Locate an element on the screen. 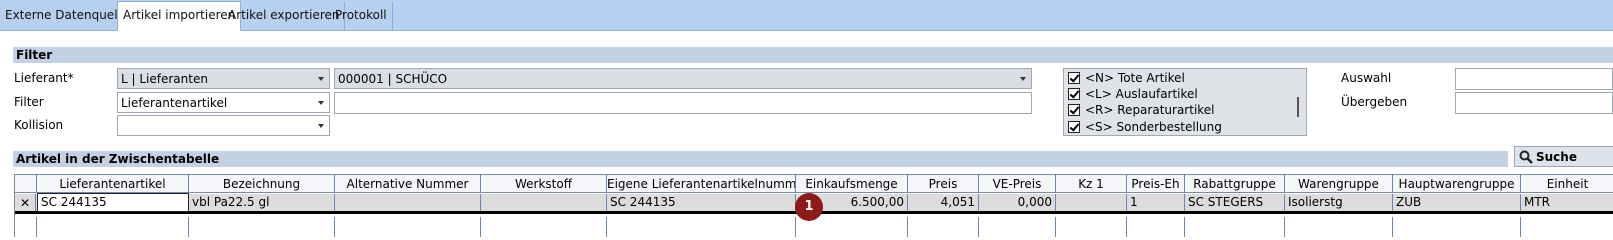 This screenshot has width=1613, height=240. column-header: Kz 1 is located at coordinates (1091, 184).